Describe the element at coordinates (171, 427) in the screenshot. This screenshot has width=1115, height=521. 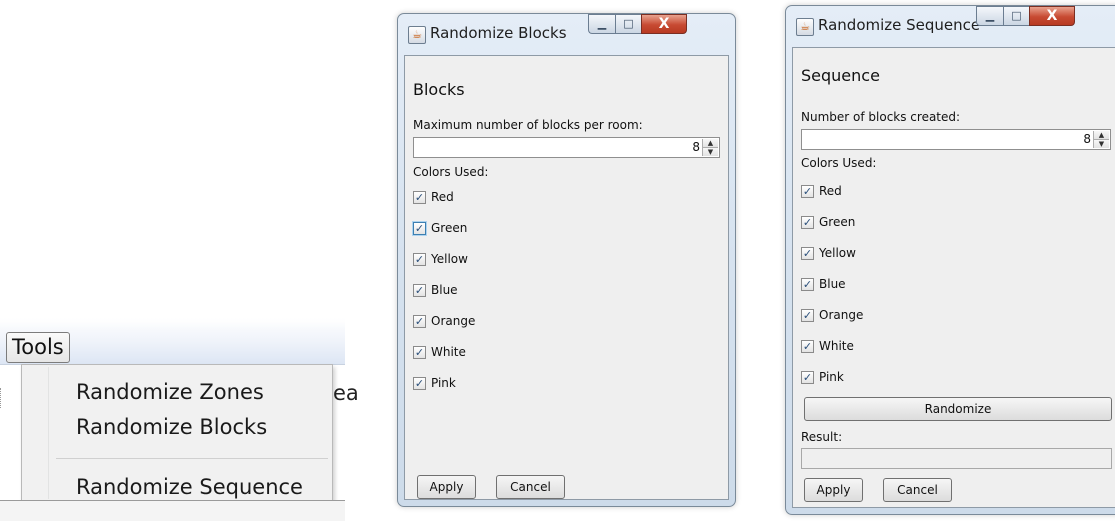
I see `menu-item-randomize-blocks: Randomize Blocks` at that location.